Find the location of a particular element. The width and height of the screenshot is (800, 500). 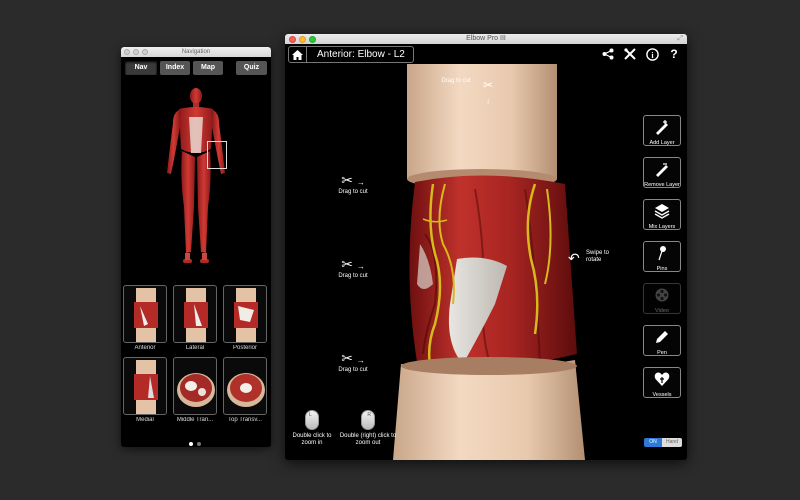

toggle-hand: Hand is located at coordinates (672, 442).